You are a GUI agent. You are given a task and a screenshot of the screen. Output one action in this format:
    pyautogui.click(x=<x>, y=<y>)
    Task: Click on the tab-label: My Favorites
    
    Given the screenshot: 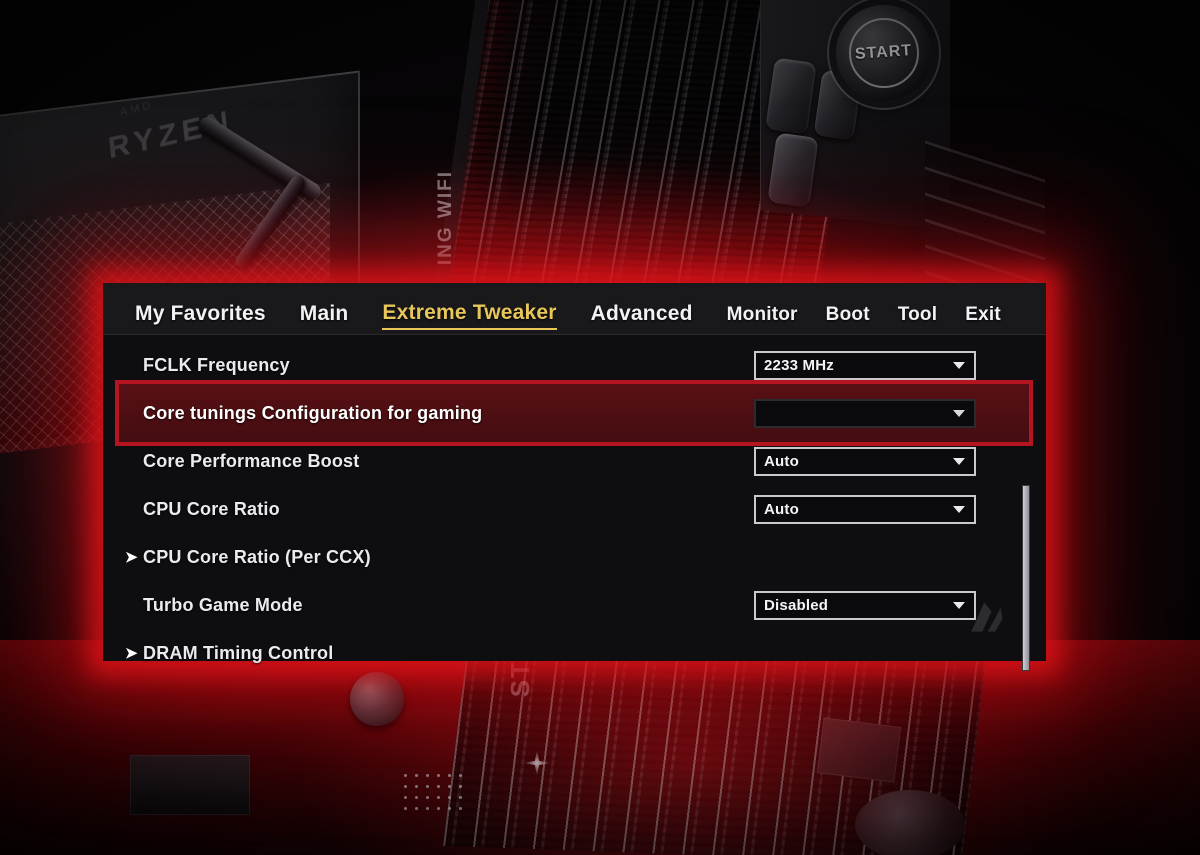 What is the action you would take?
    pyautogui.click(x=200, y=313)
    